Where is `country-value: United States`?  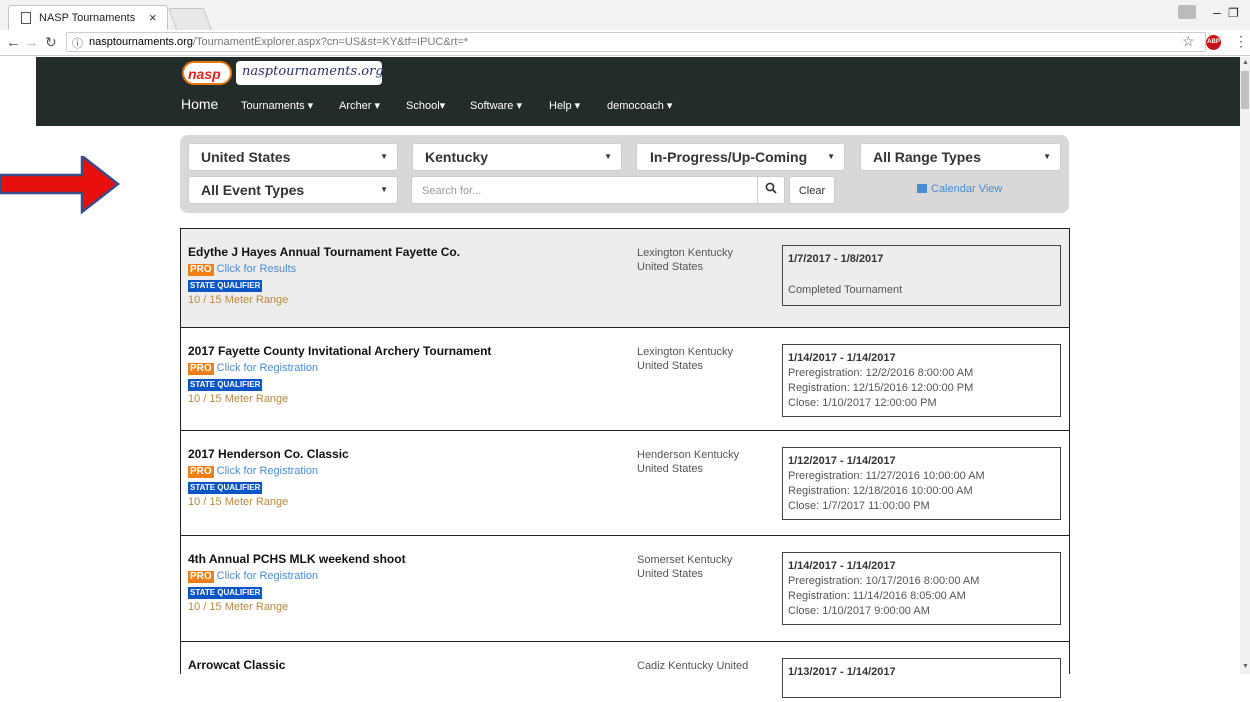
country-value: United States is located at coordinates (246, 157).